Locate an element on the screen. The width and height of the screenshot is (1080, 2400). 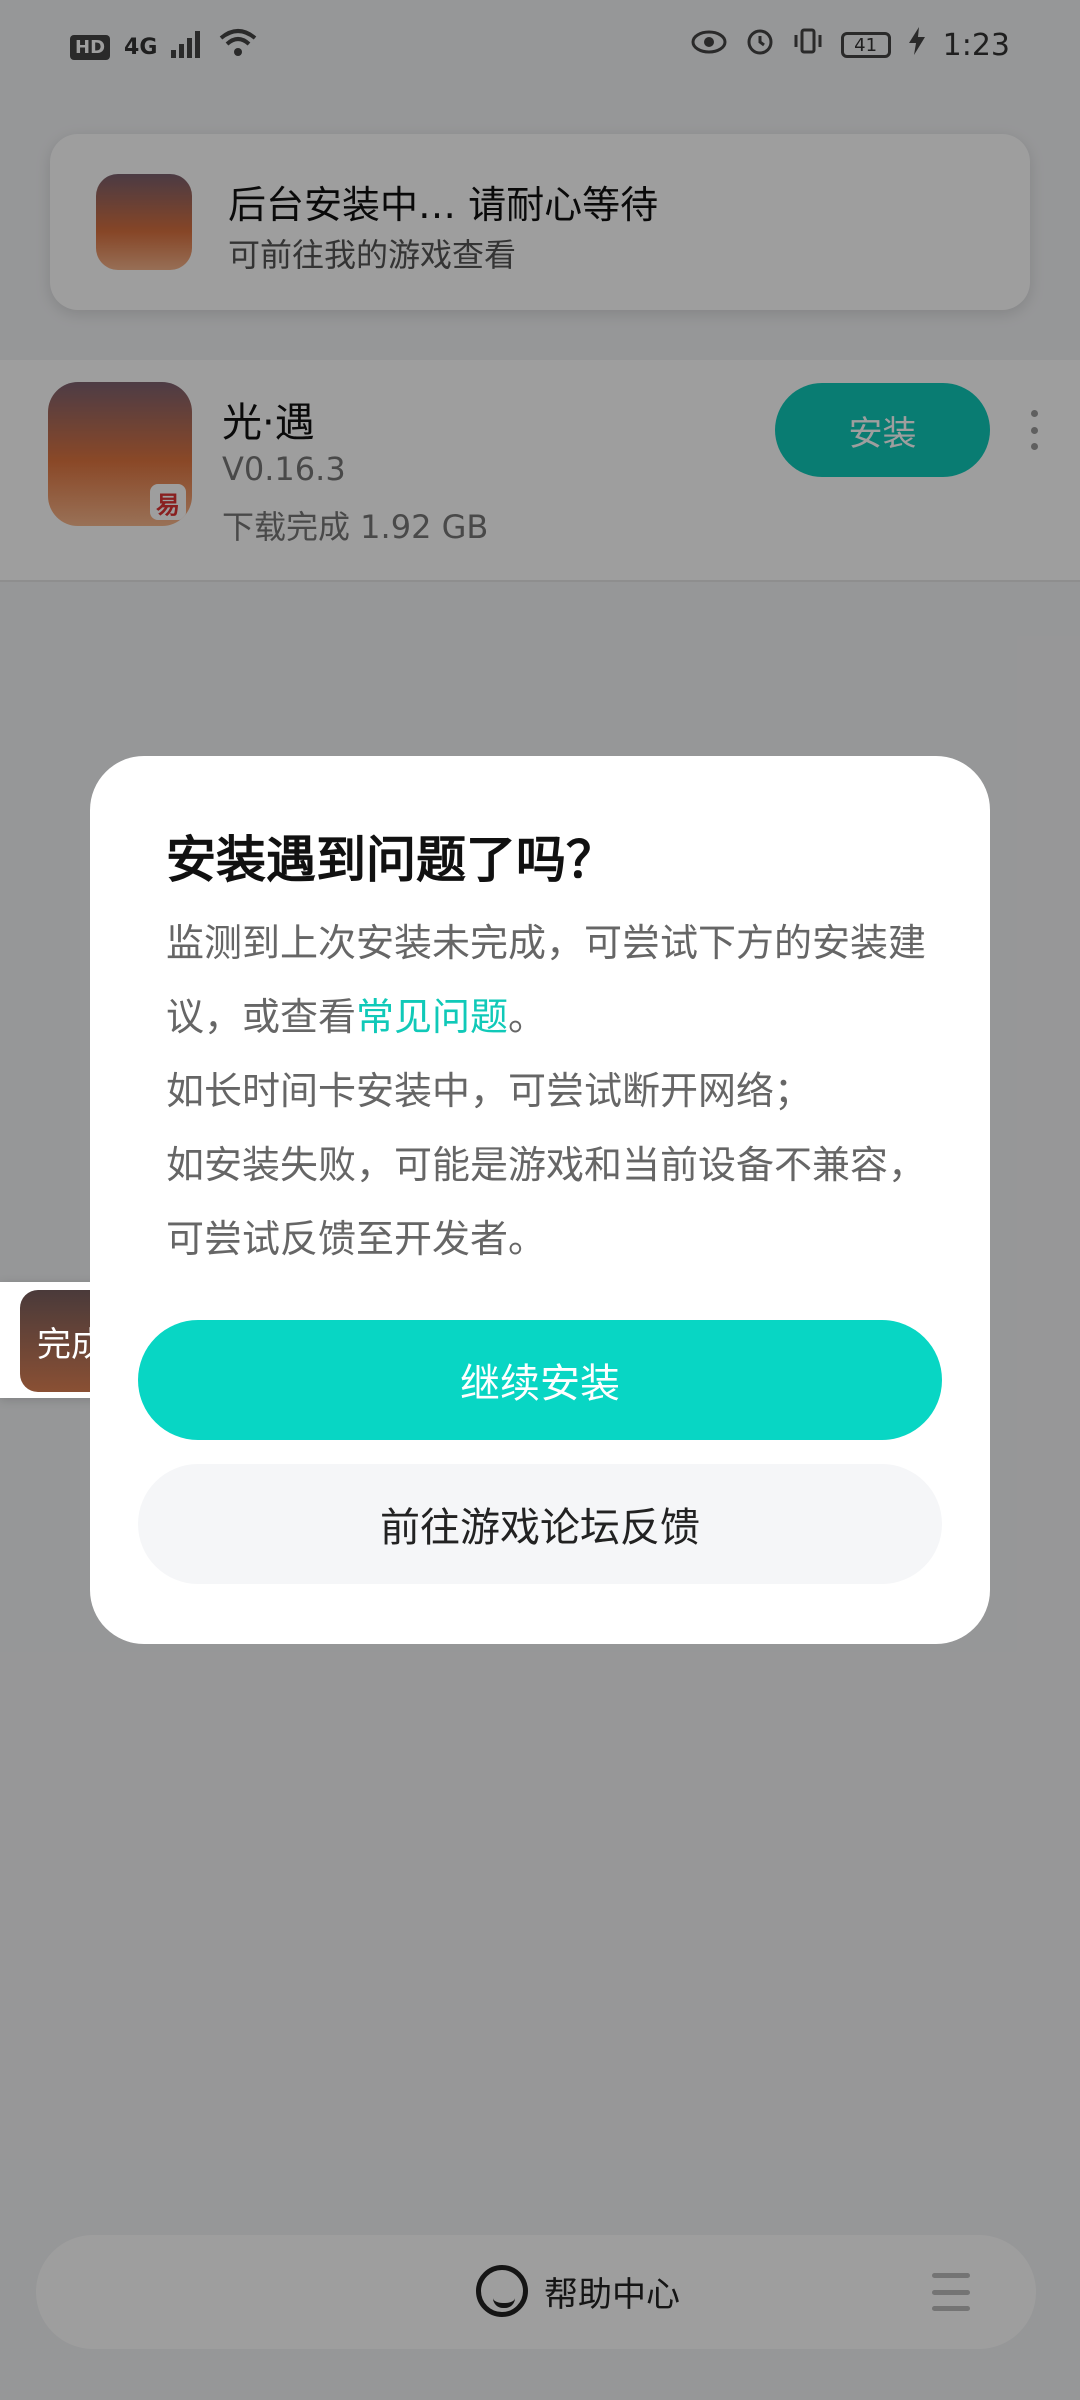
forum-feedback-button: 前往游戏论坛反馈 is located at coordinates (540, 1524).